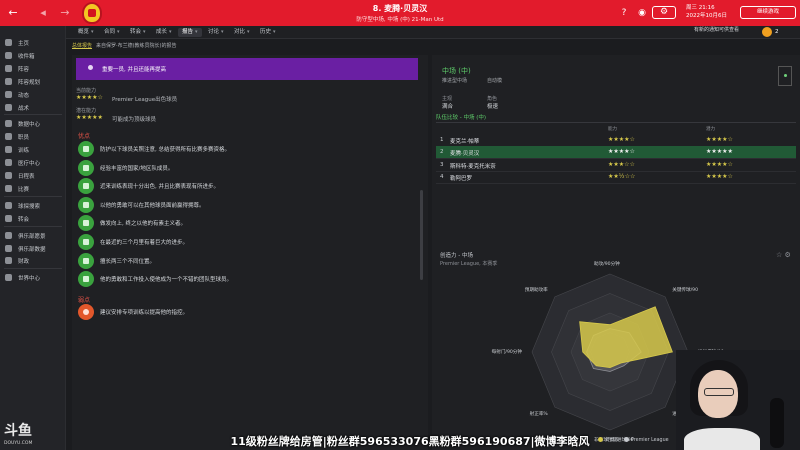 The height and width of the screenshot is (450, 800). What do you see at coordinates (24, 44) in the screenshot?
I see `sidebar-item-label: 主页` at bounding box center [24, 44].